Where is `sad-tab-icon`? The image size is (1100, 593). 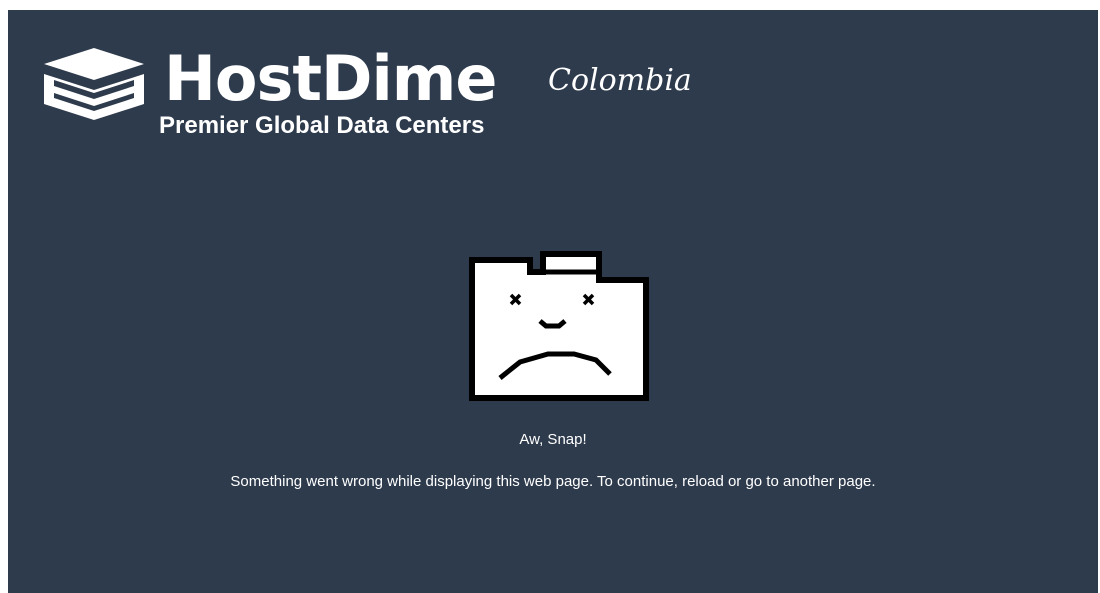
sad-tab-icon is located at coordinates (559, 326).